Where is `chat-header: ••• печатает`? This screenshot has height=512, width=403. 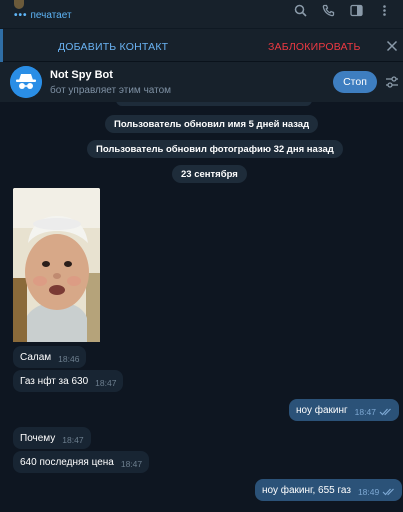 chat-header: ••• печатает is located at coordinates (201, 14).